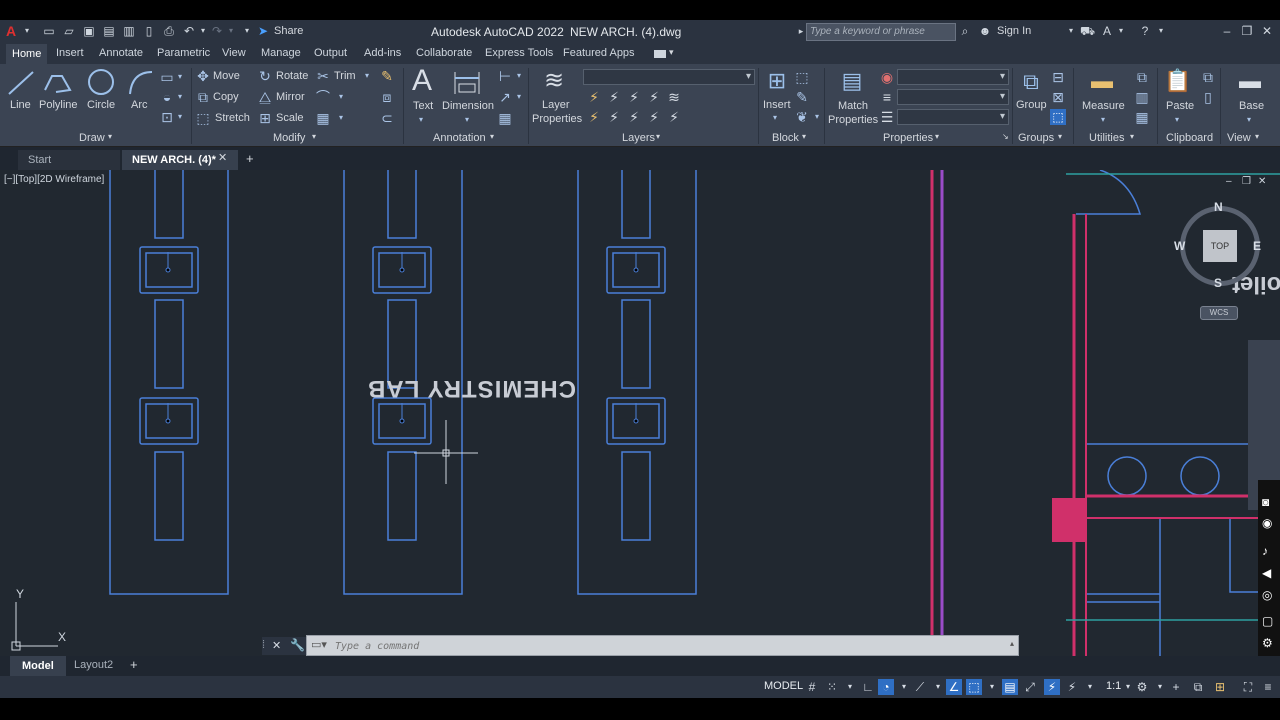 Image resolution: width=1280 pixels, height=720 pixels. I want to click on fillet-icon: ⌒, so click(323, 97).